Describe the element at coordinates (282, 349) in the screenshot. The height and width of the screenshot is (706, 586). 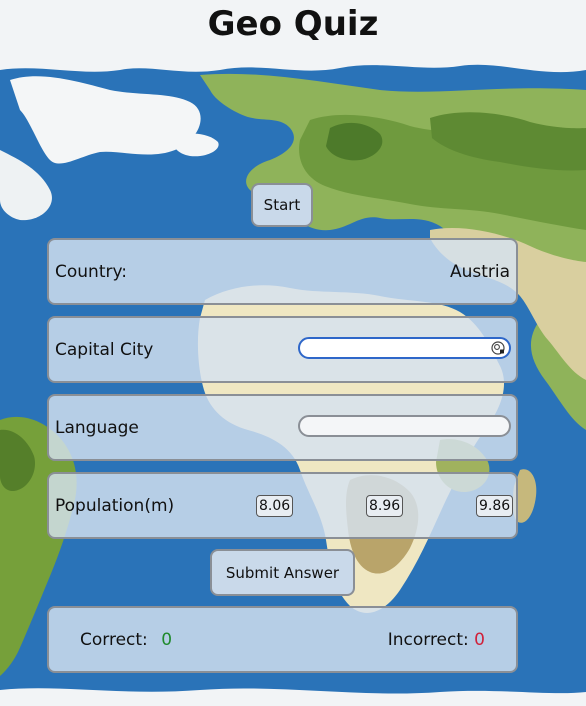
I see `capital-panel: Capital City` at that location.